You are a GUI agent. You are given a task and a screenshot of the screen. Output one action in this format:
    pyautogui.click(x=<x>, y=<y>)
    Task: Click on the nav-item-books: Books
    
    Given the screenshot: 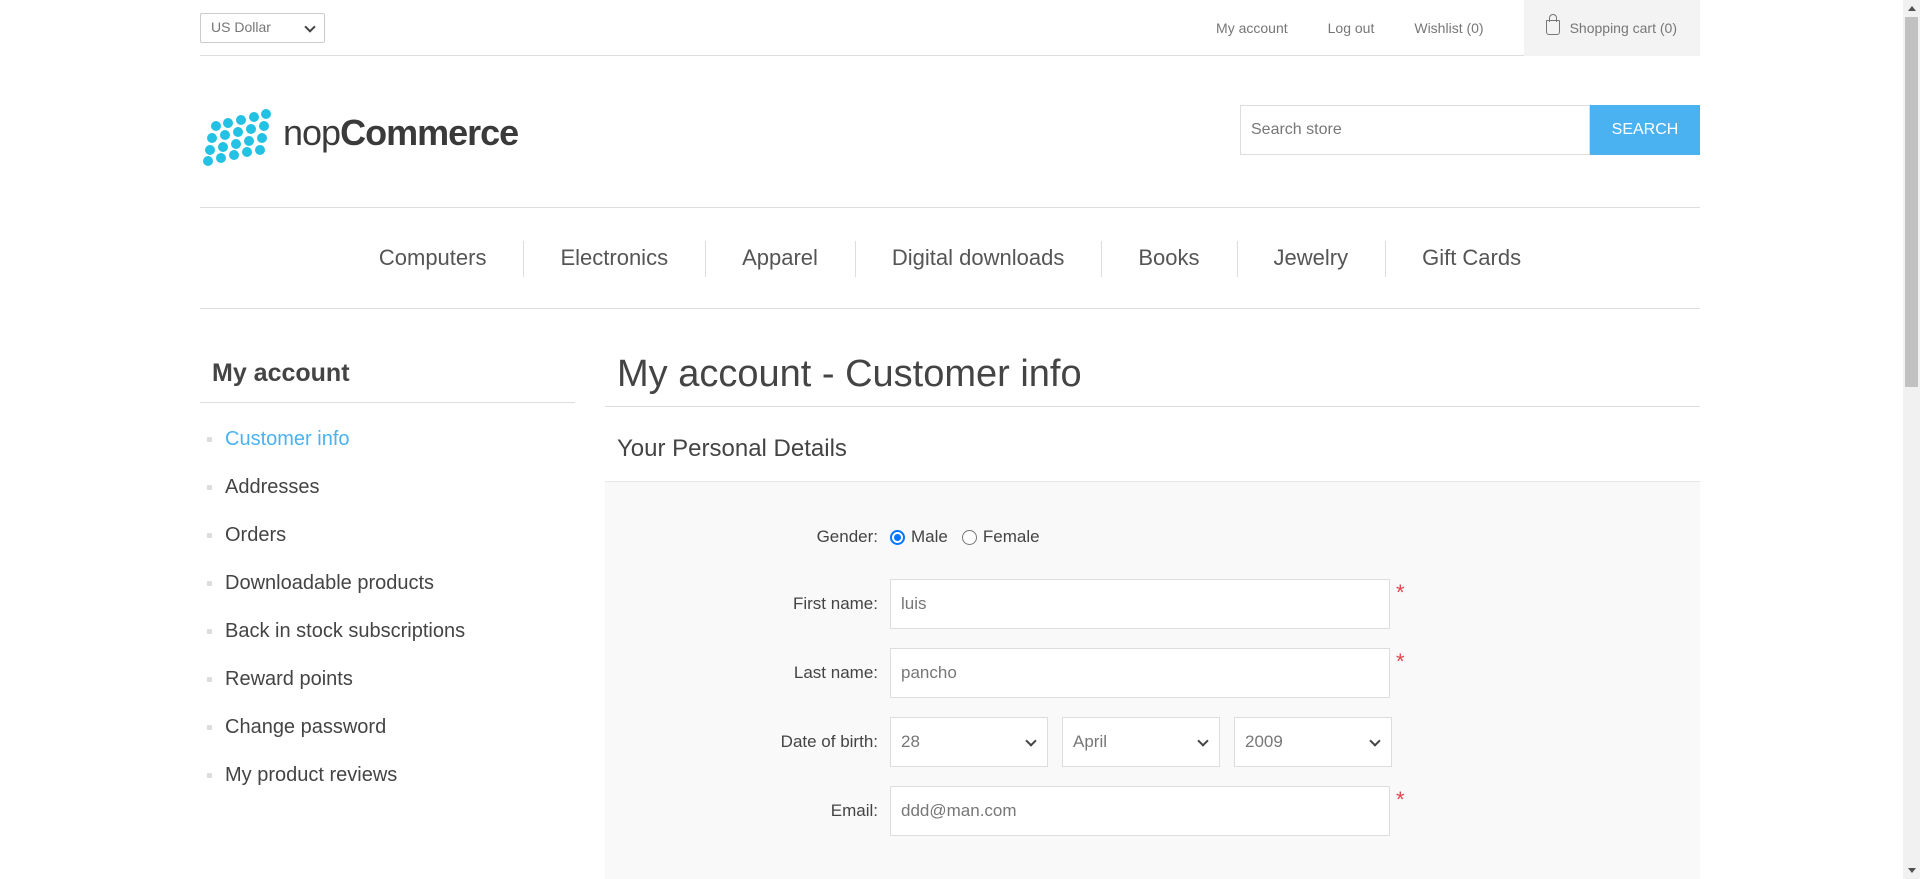 What is the action you would take?
    pyautogui.click(x=1168, y=259)
    